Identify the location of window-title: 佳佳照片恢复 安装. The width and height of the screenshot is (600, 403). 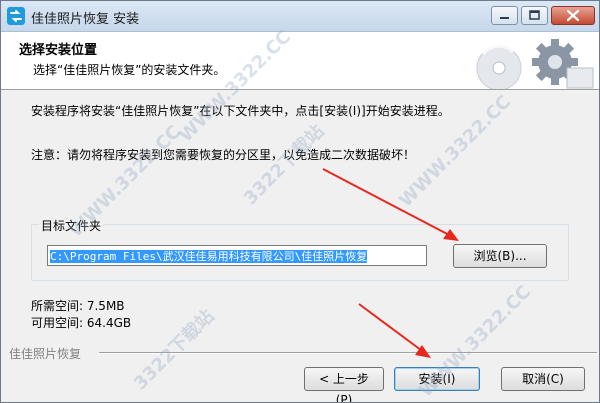
(85, 19).